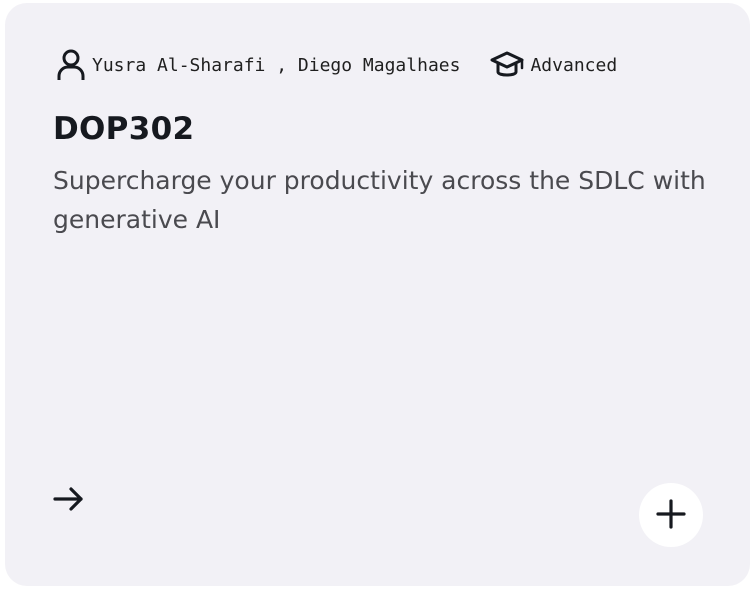 Image resolution: width=752 pixels, height=589 pixels. I want to click on view-session-link, so click(69, 499).